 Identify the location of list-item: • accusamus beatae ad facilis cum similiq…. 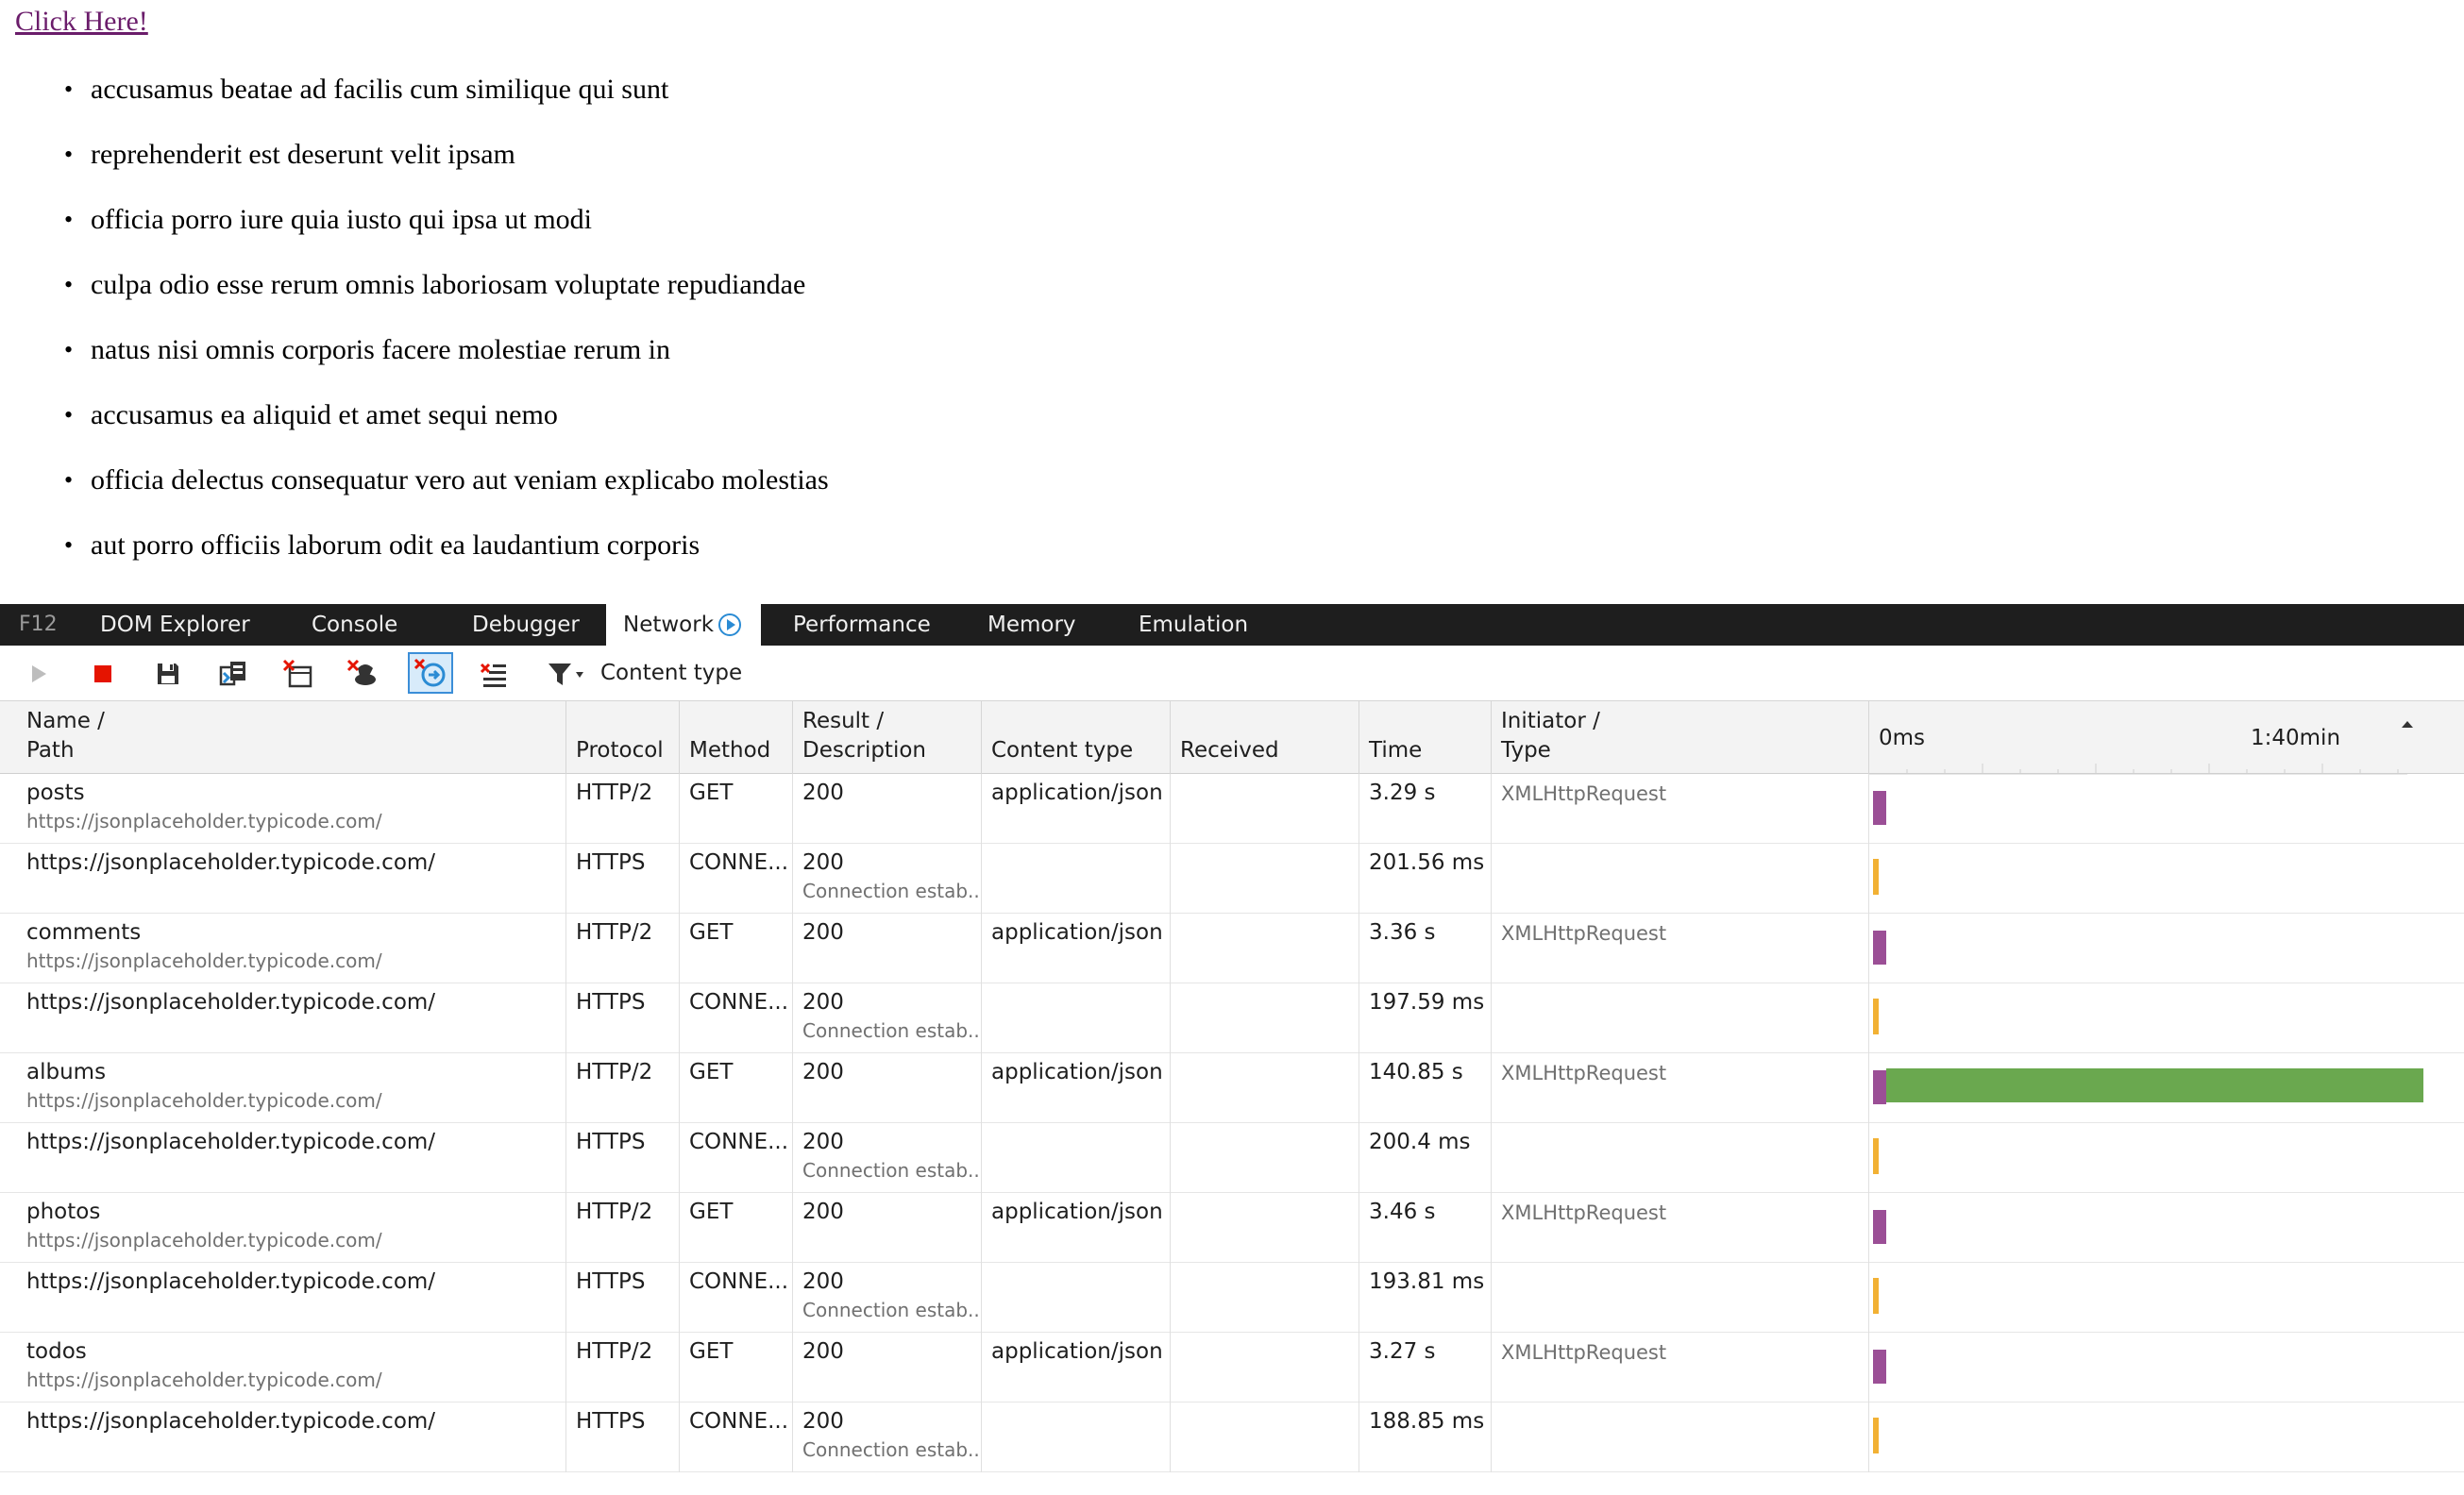
(414, 81).